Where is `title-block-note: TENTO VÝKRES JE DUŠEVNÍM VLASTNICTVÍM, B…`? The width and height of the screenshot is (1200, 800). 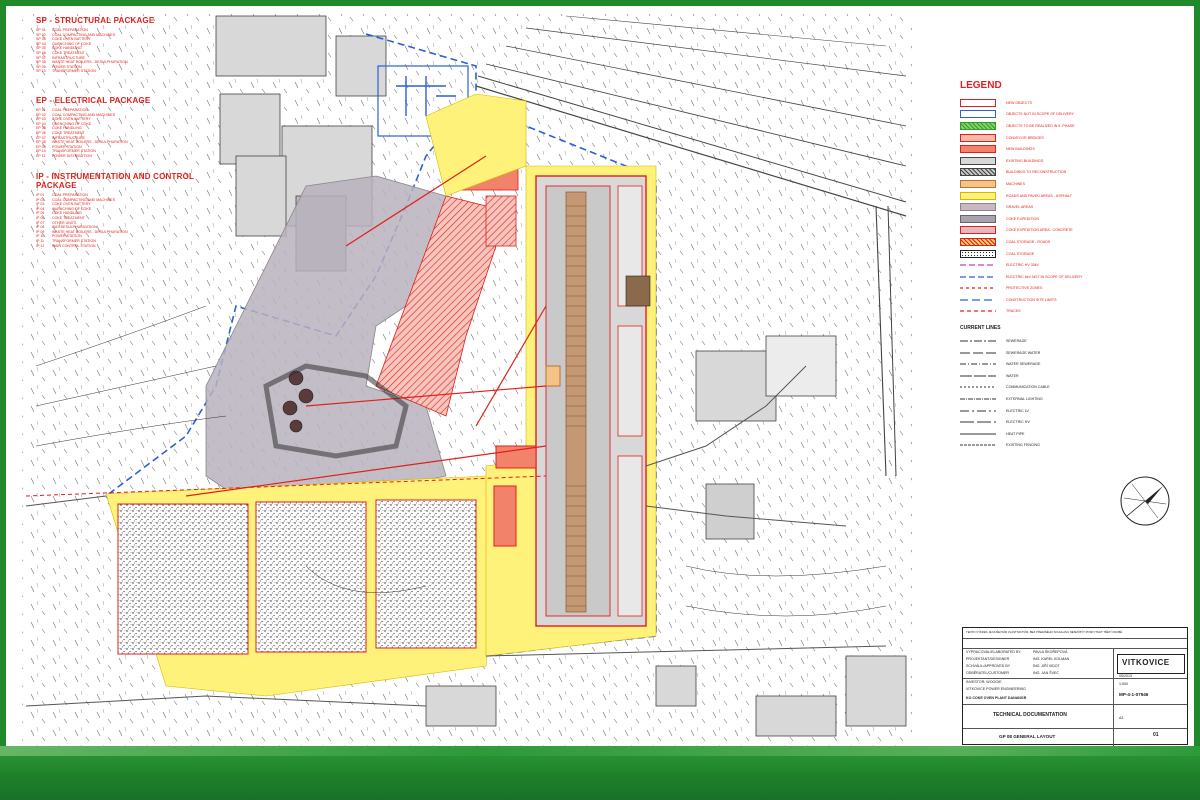
title-block-note: TENTO VÝKRES JE DUŠEVNÍM VLASTNICTVÍM, B… is located at coordinates (1044, 632).